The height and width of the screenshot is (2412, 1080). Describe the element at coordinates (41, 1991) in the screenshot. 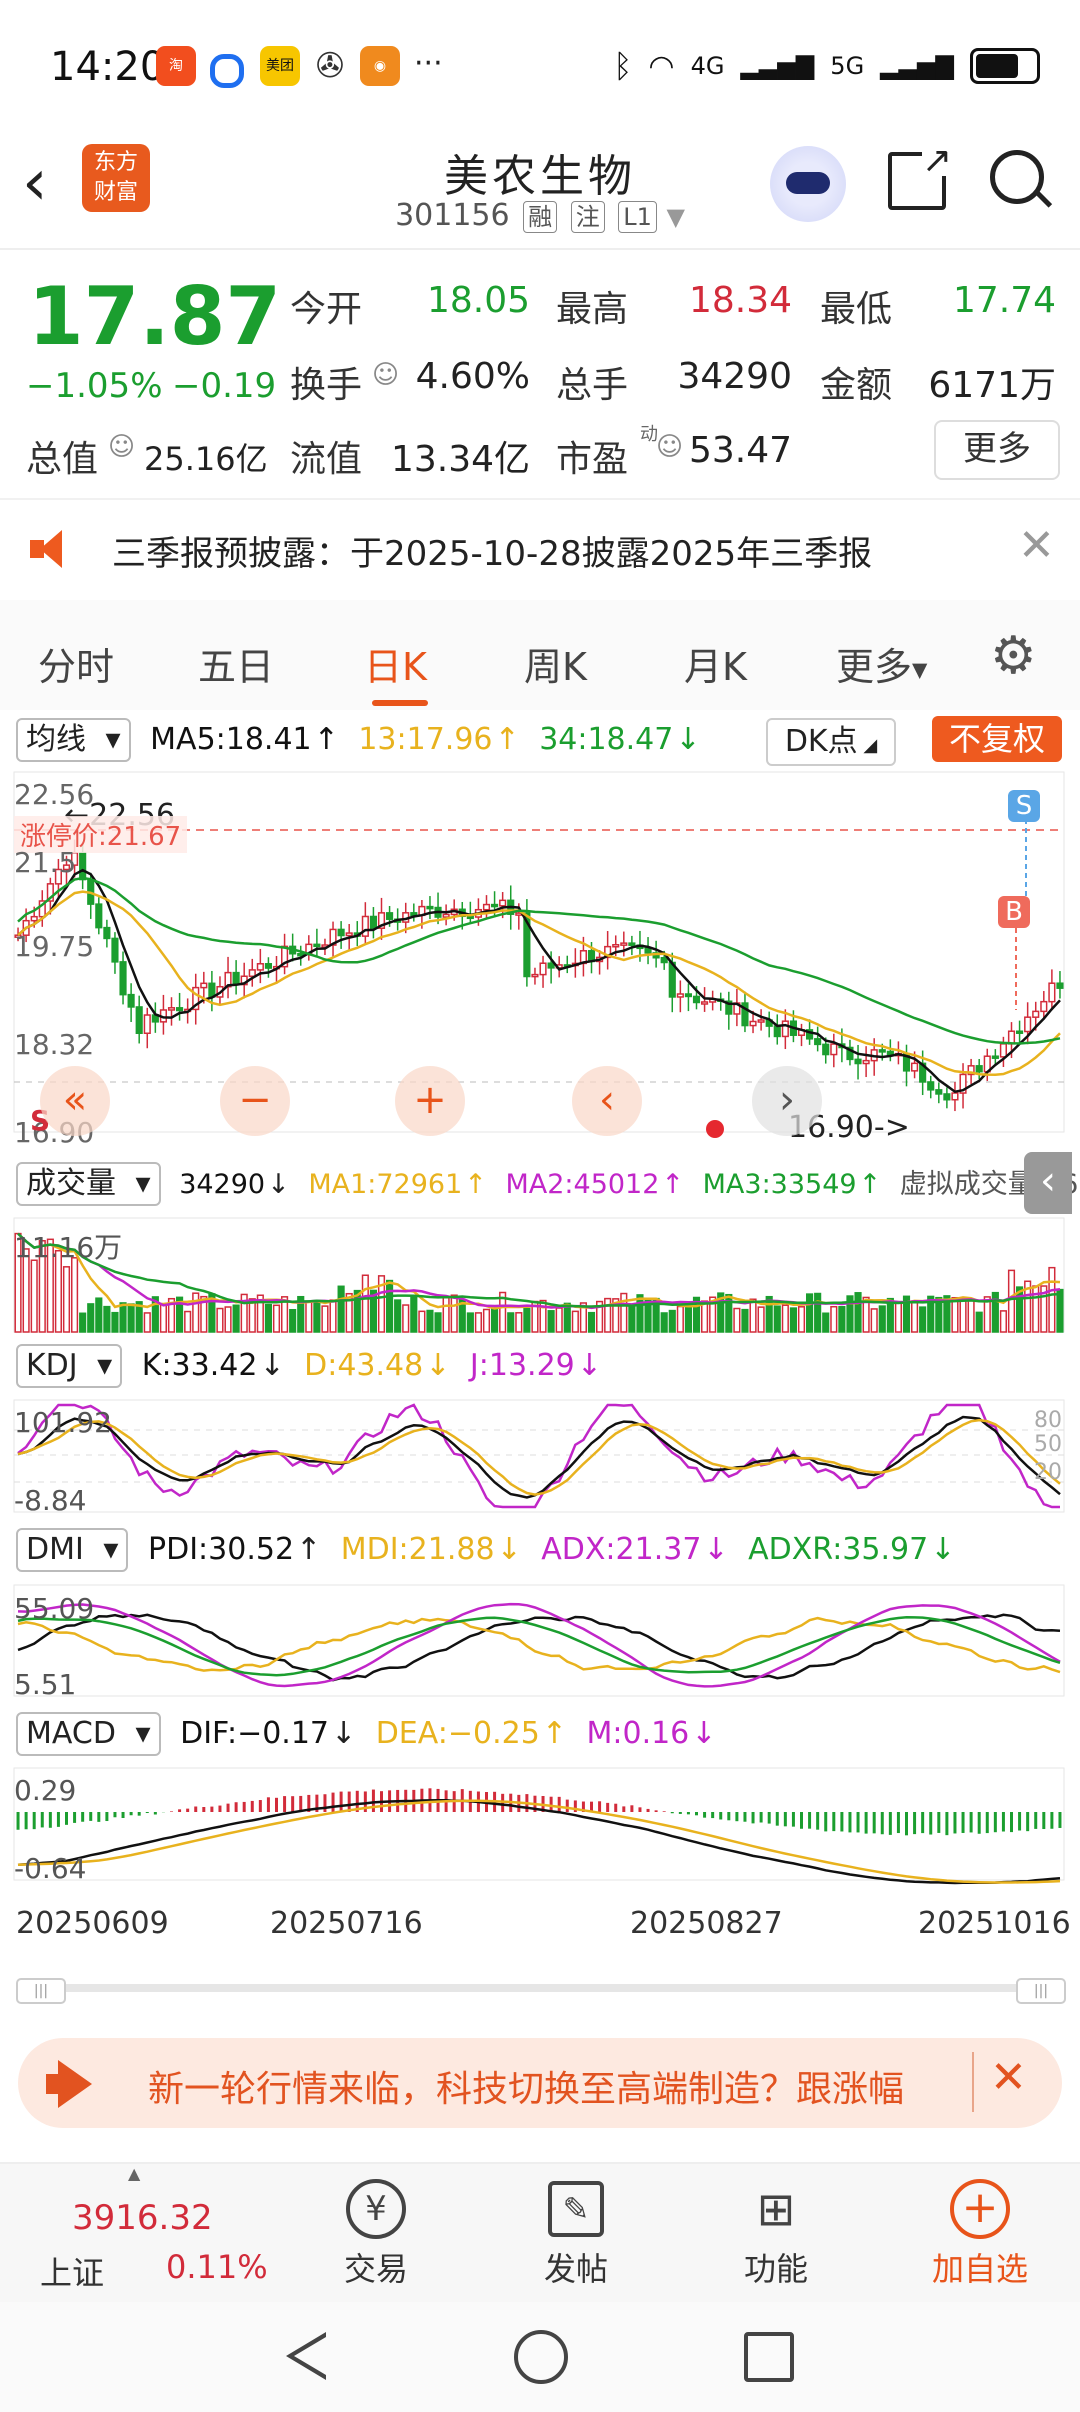

I see `scroll-handle-left: |||` at that location.